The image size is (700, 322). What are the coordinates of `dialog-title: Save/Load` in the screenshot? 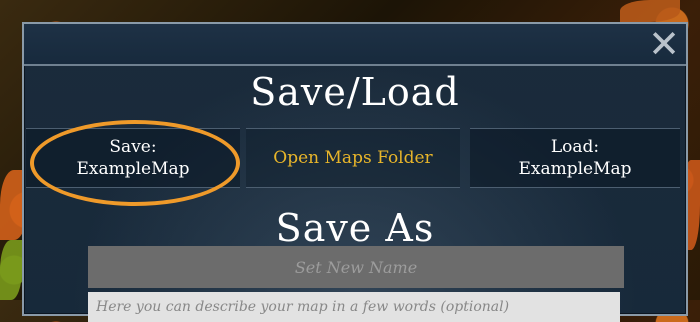 It's located at (355, 92).